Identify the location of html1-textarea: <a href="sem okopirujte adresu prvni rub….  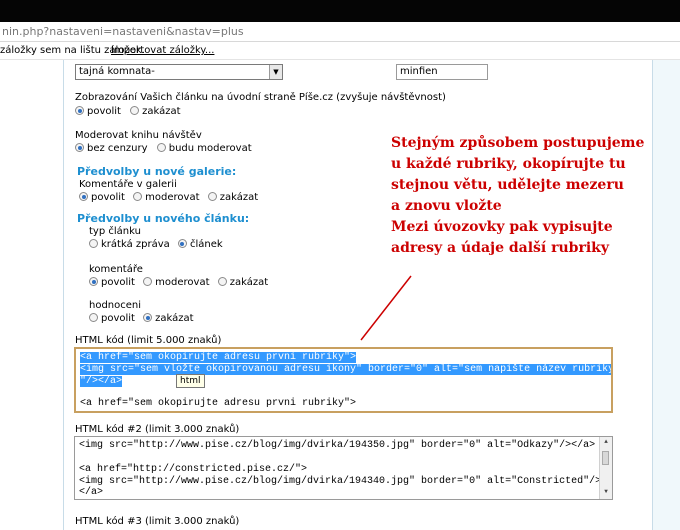
(343, 380).